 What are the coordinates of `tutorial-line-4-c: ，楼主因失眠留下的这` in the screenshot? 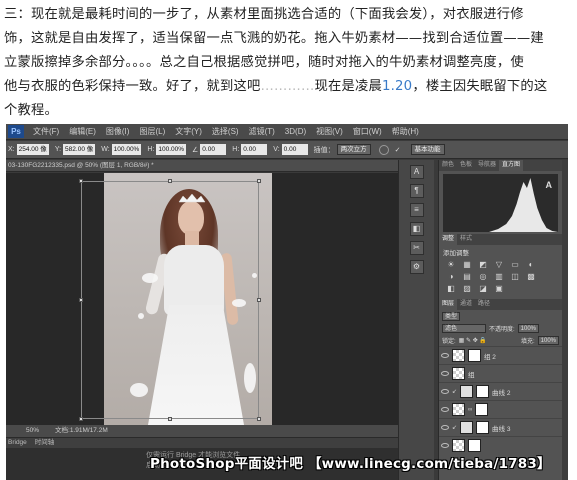 It's located at (480, 86).